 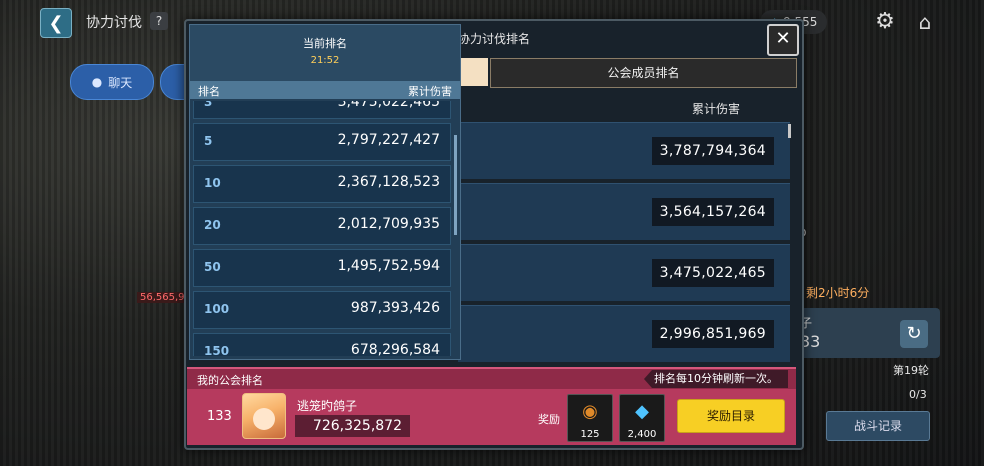 What do you see at coordinates (322, 110) in the screenshot?
I see `rank-threshold-row: 3 3,475,022,465` at bounding box center [322, 110].